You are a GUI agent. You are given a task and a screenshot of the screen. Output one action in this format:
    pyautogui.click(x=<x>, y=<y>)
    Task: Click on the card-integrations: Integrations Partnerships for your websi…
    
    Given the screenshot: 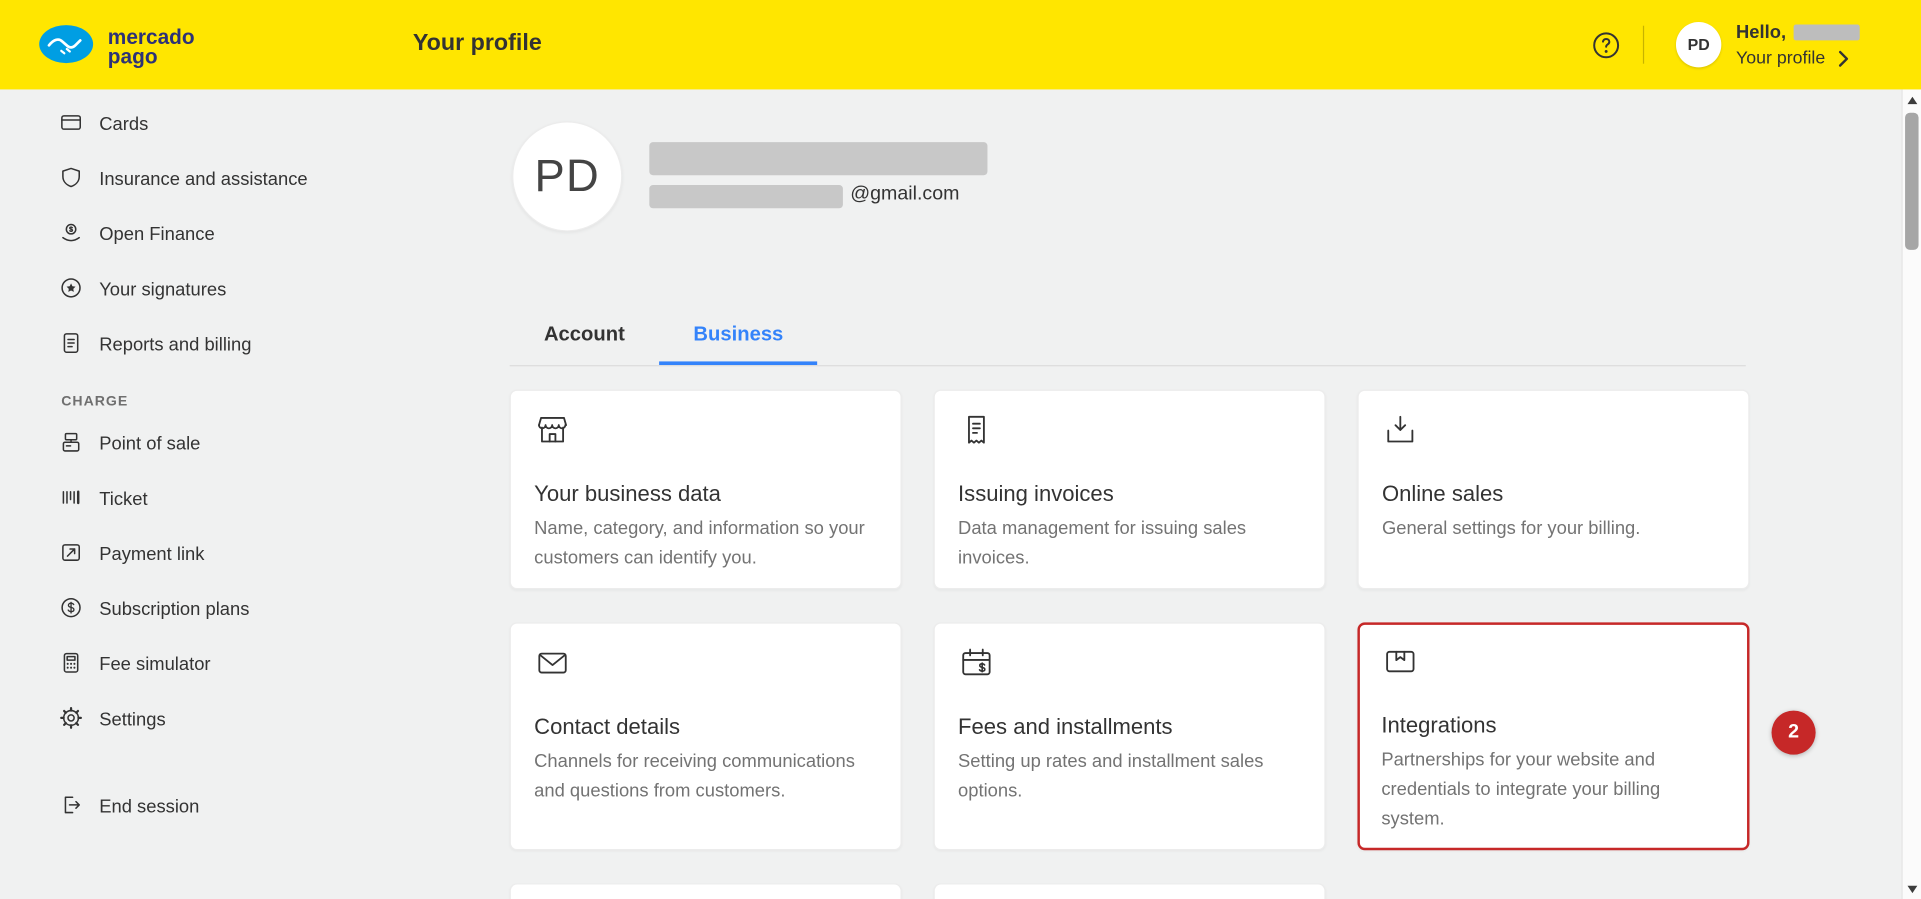 What is the action you would take?
    pyautogui.click(x=1553, y=736)
    